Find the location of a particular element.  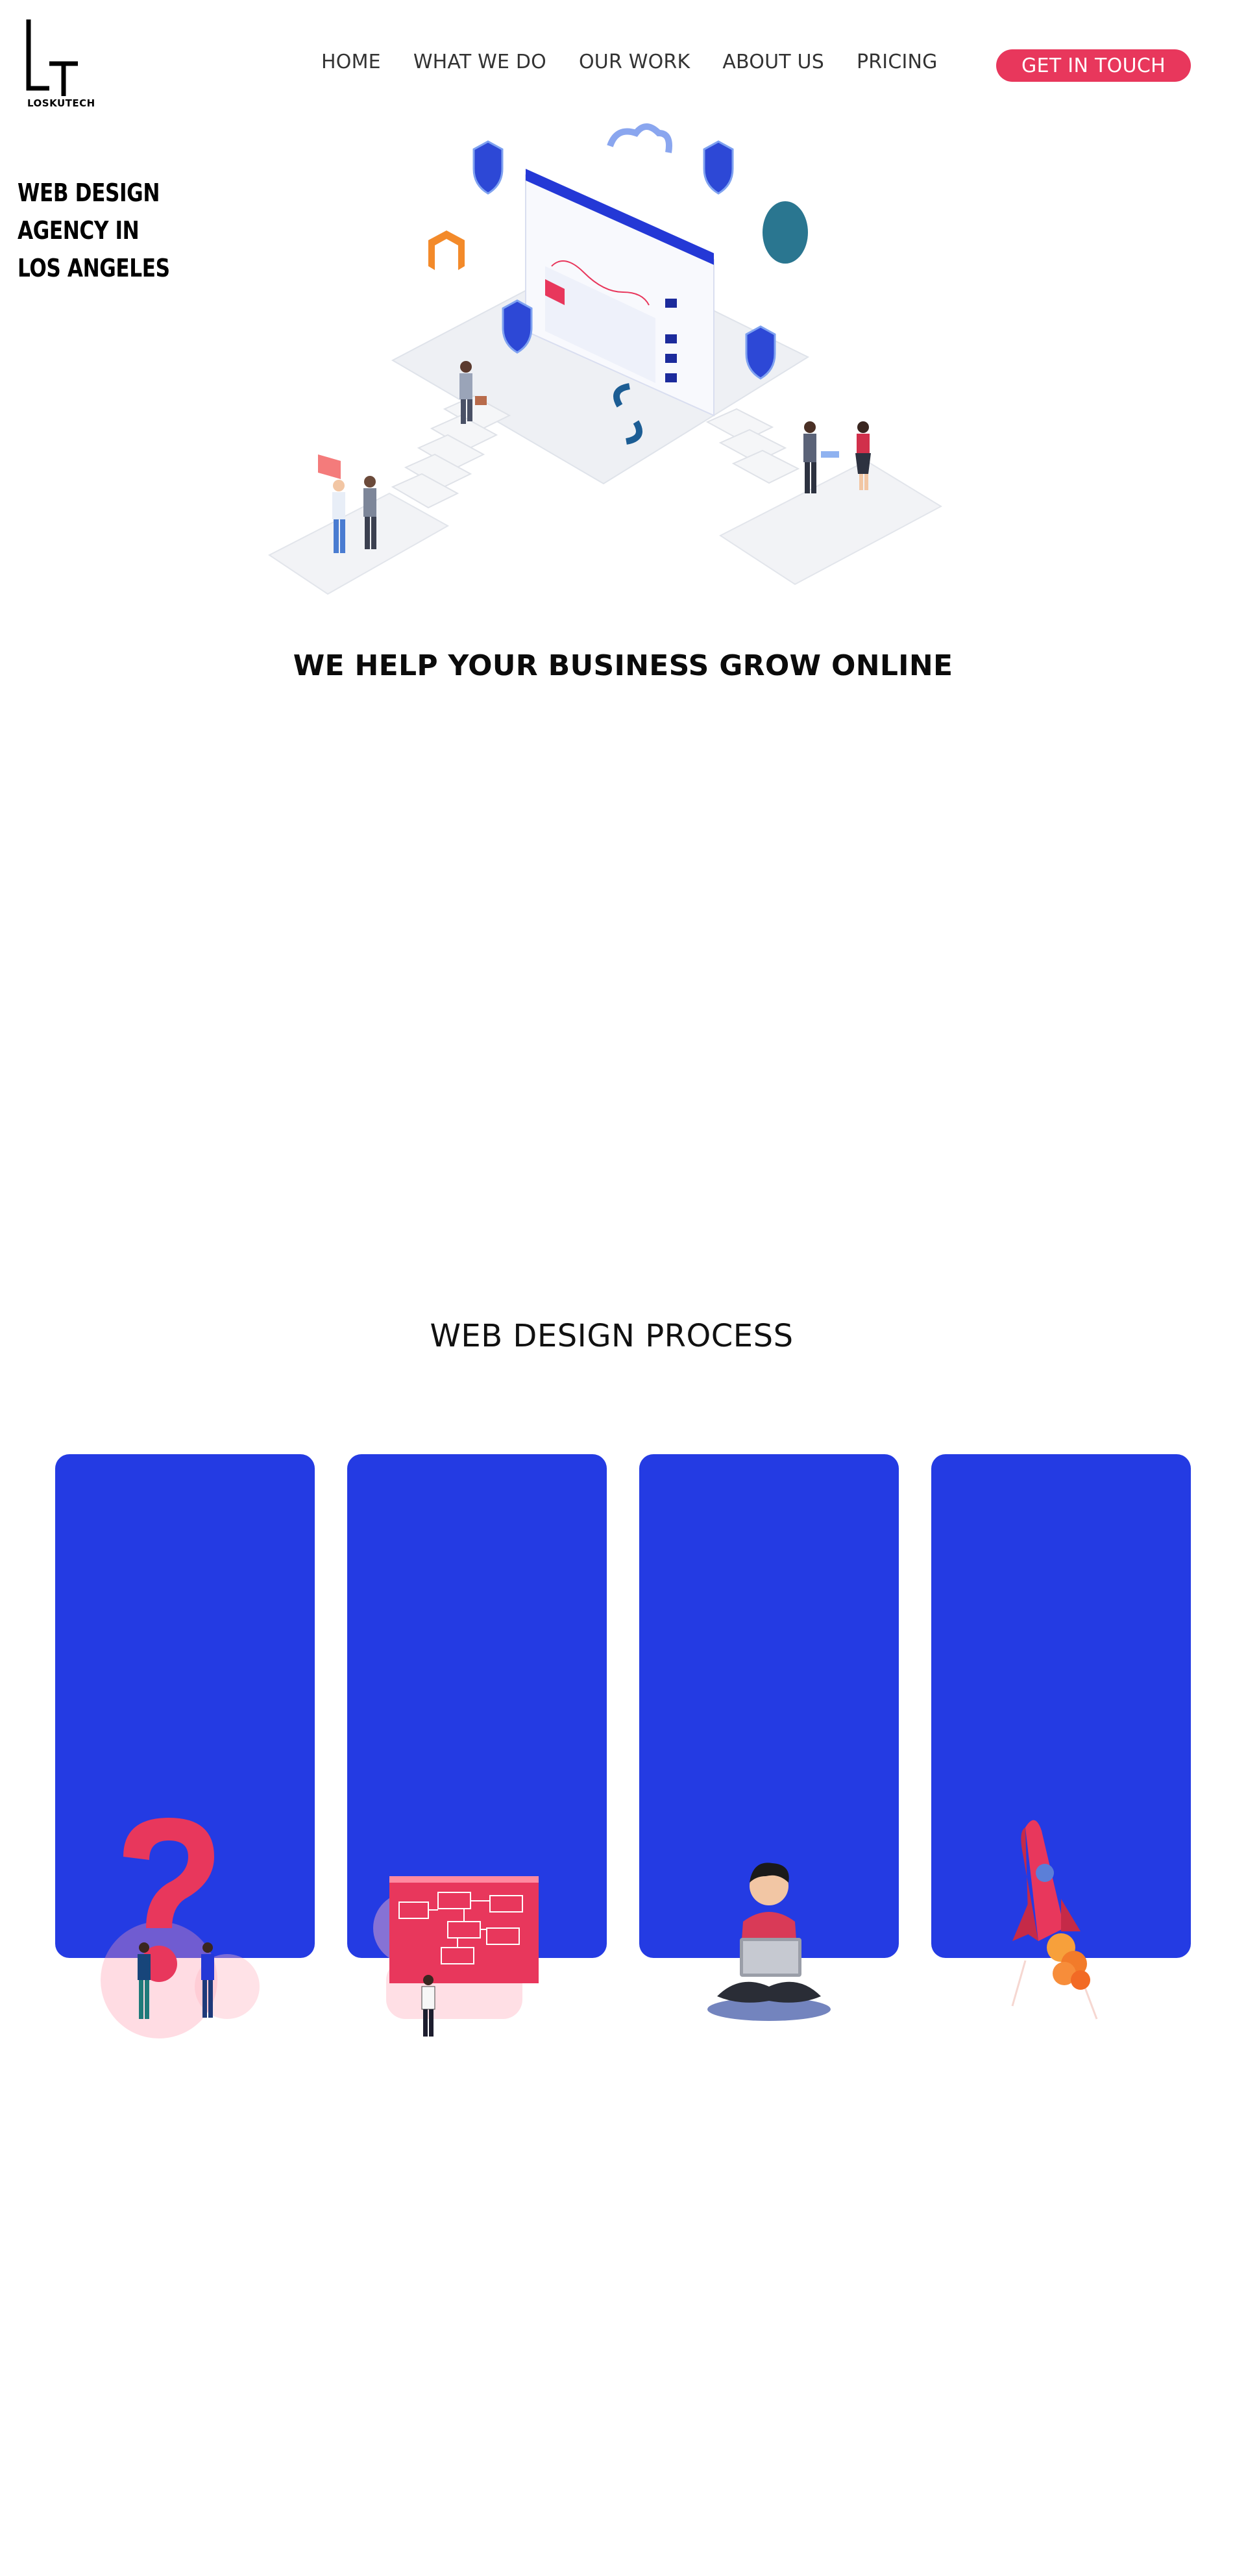

get-in-touch-button: GET IN TOUCH is located at coordinates (1093, 65).